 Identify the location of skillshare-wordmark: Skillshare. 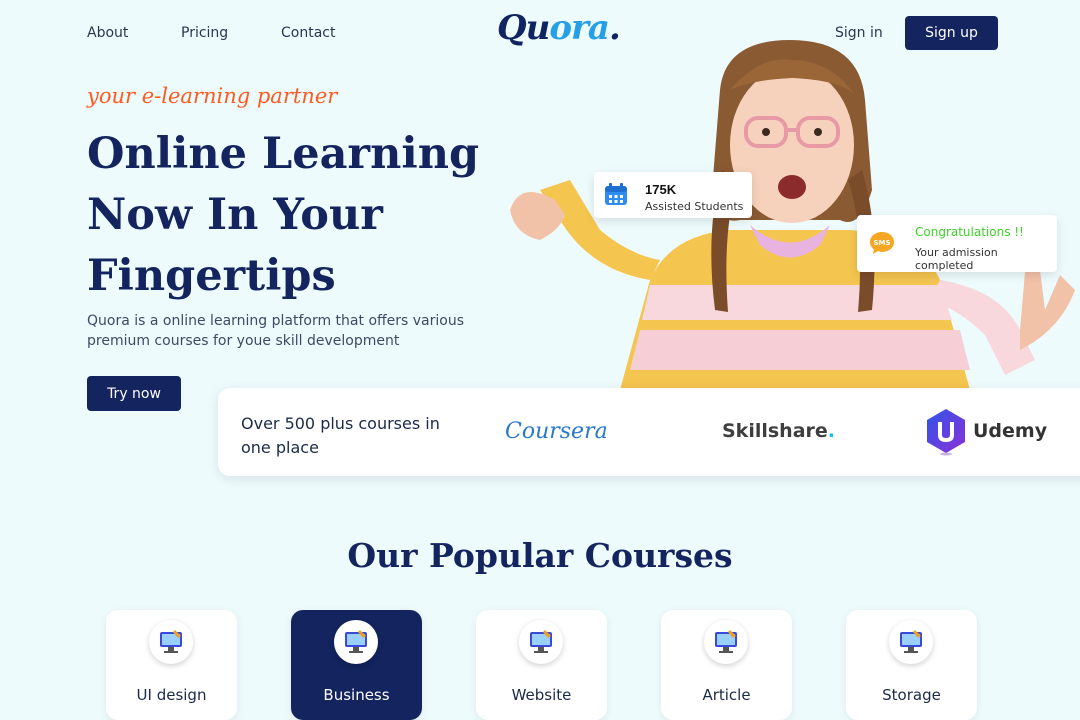
(775, 431).